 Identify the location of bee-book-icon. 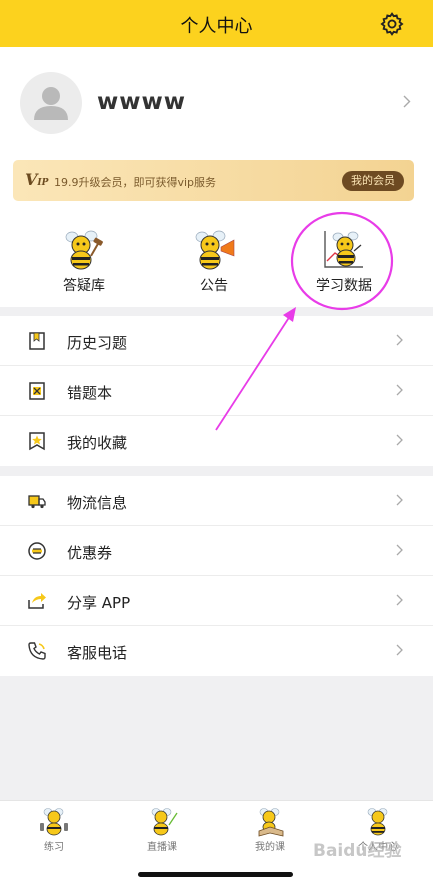
(271, 822).